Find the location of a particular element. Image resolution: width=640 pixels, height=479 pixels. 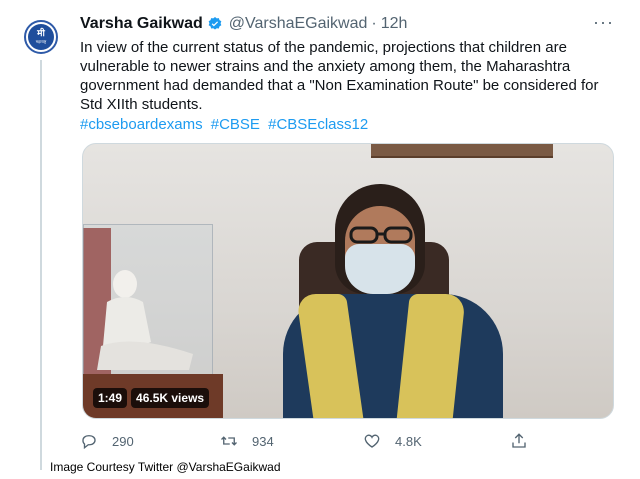

tweet-time: 12h is located at coordinates (394, 24).